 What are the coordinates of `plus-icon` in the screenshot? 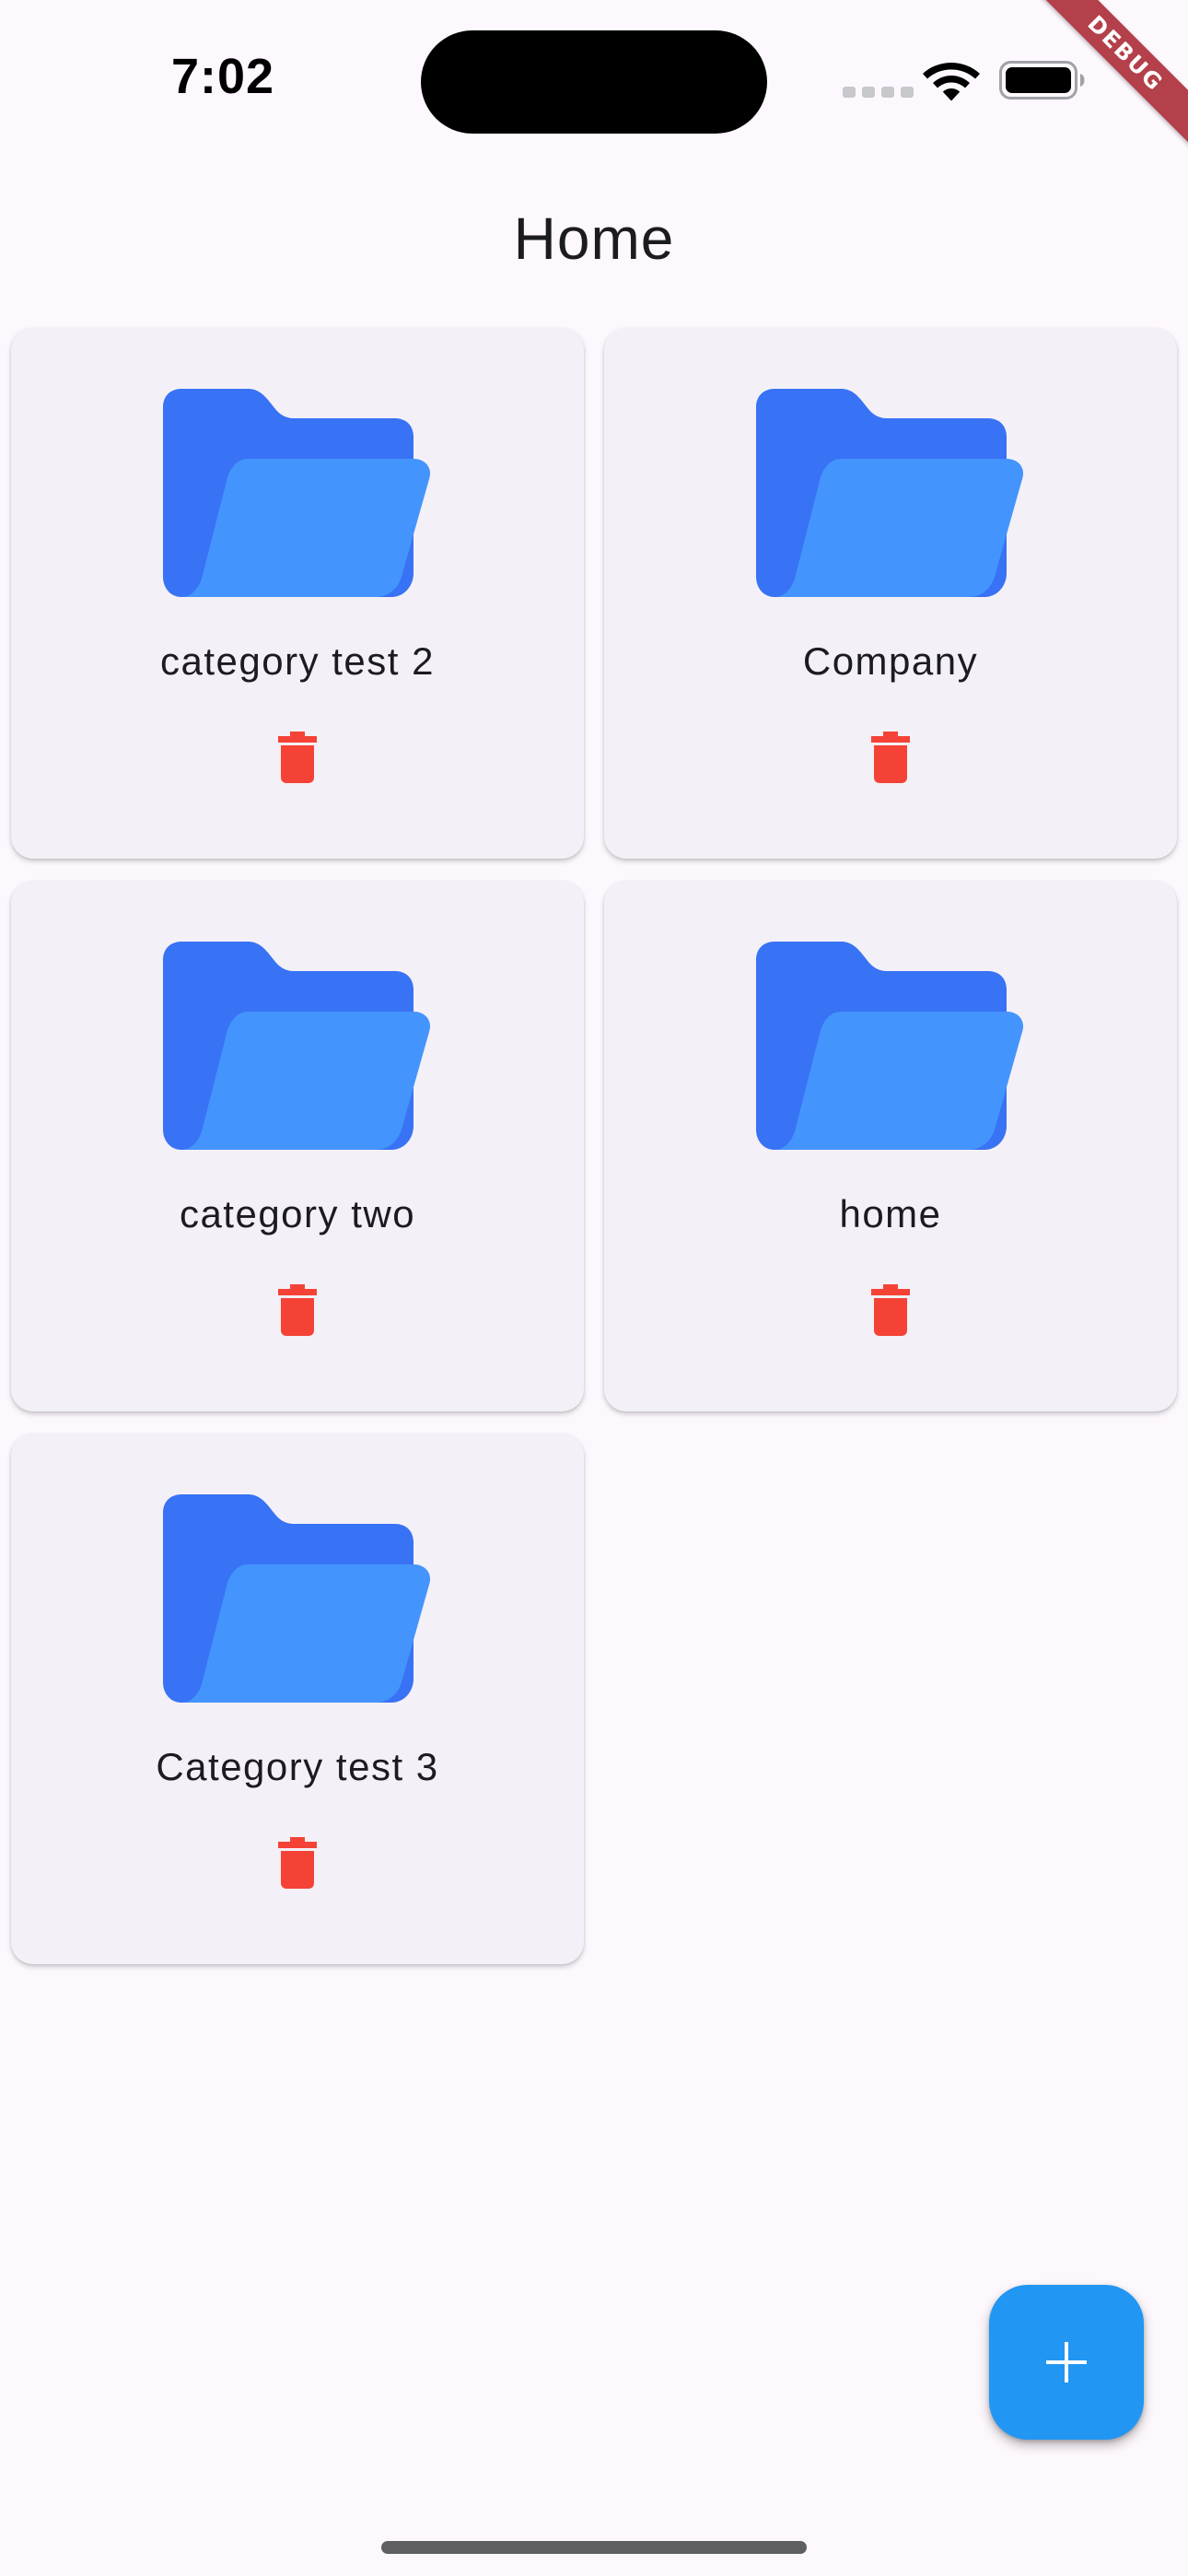 It's located at (1066, 2362).